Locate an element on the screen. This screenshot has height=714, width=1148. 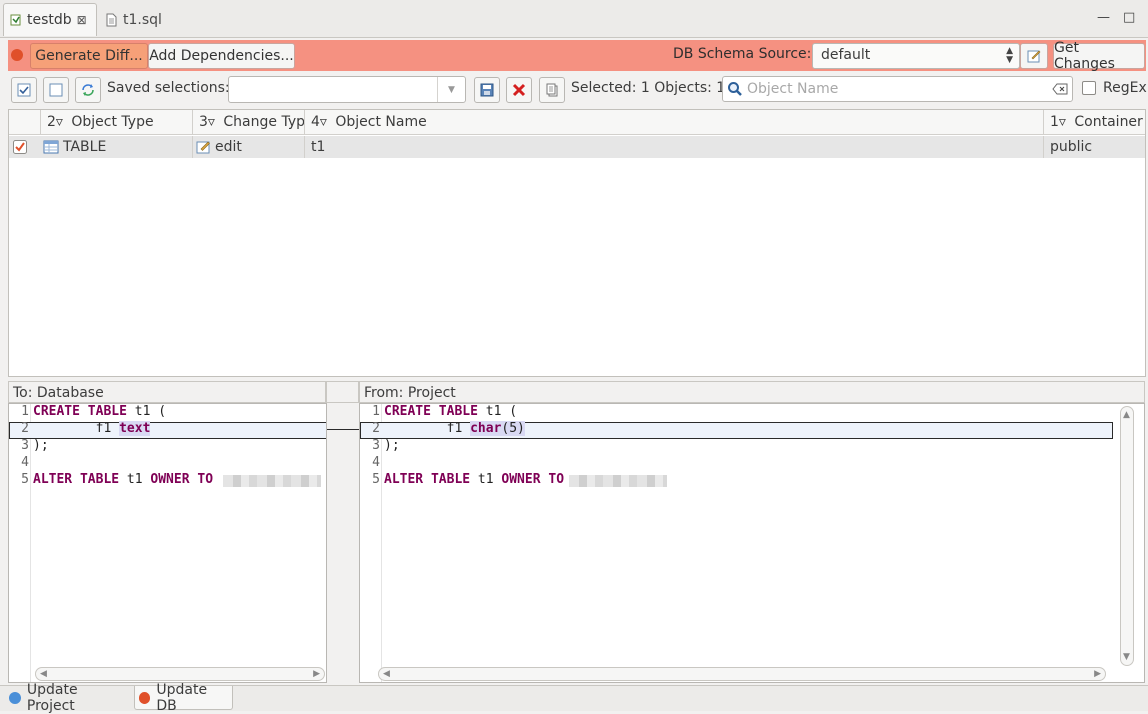
delete-selection-button is located at coordinates (519, 90).